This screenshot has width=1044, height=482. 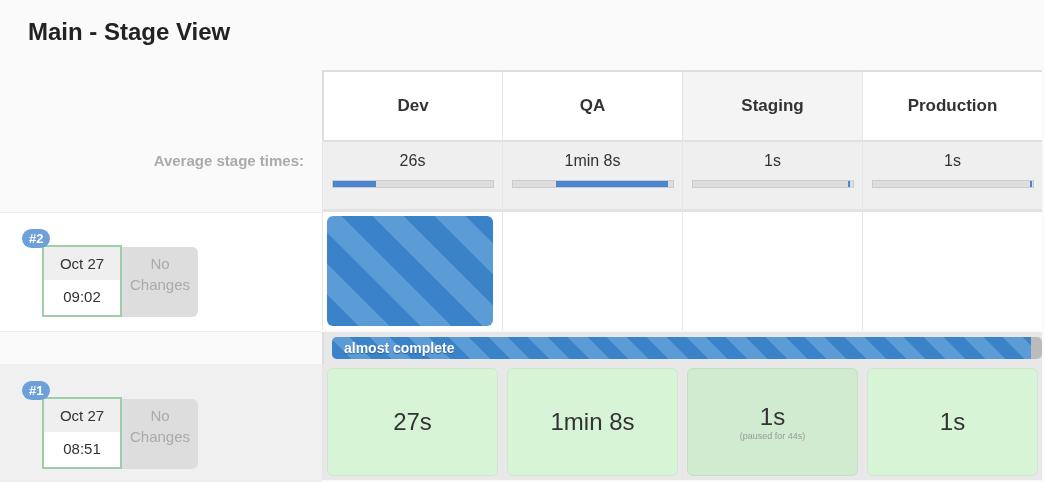 What do you see at coordinates (412, 161) in the screenshot?
I see `average-time: 26s` at bounding box center [412, 161].